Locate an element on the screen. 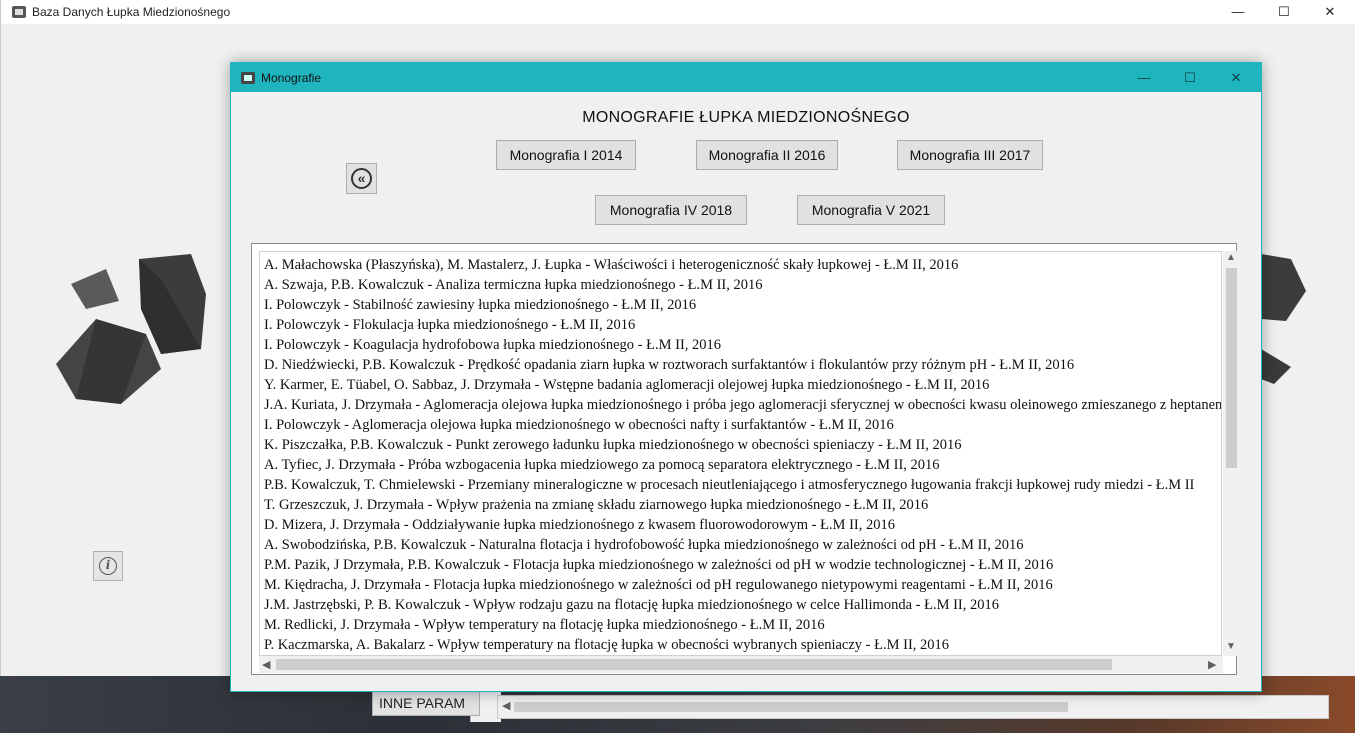 The image size is (1355, 733). dialog-close-button: ✕ is located at coordinates (1236, 77).